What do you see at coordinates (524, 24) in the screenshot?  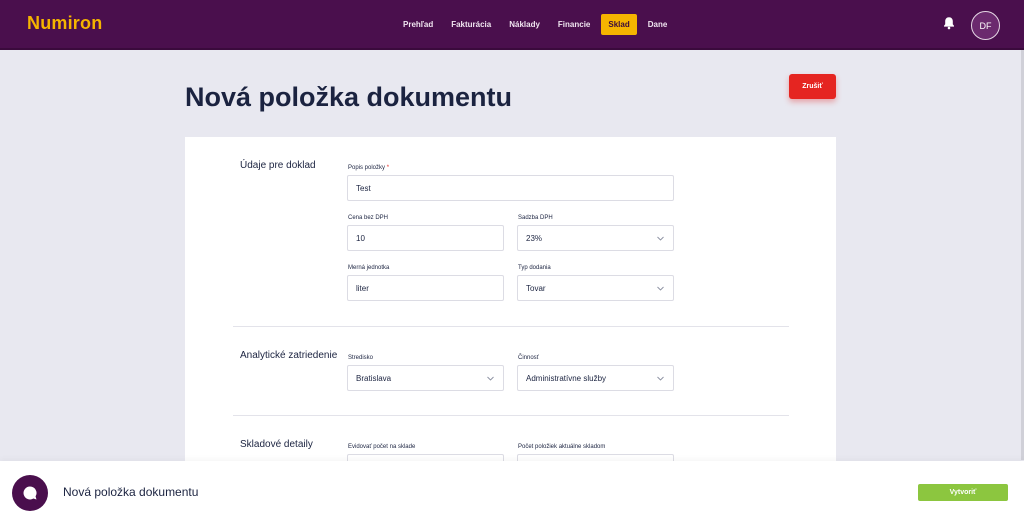 I see `nav-item-naklady: Náklady` at bounding box center [524, 24].